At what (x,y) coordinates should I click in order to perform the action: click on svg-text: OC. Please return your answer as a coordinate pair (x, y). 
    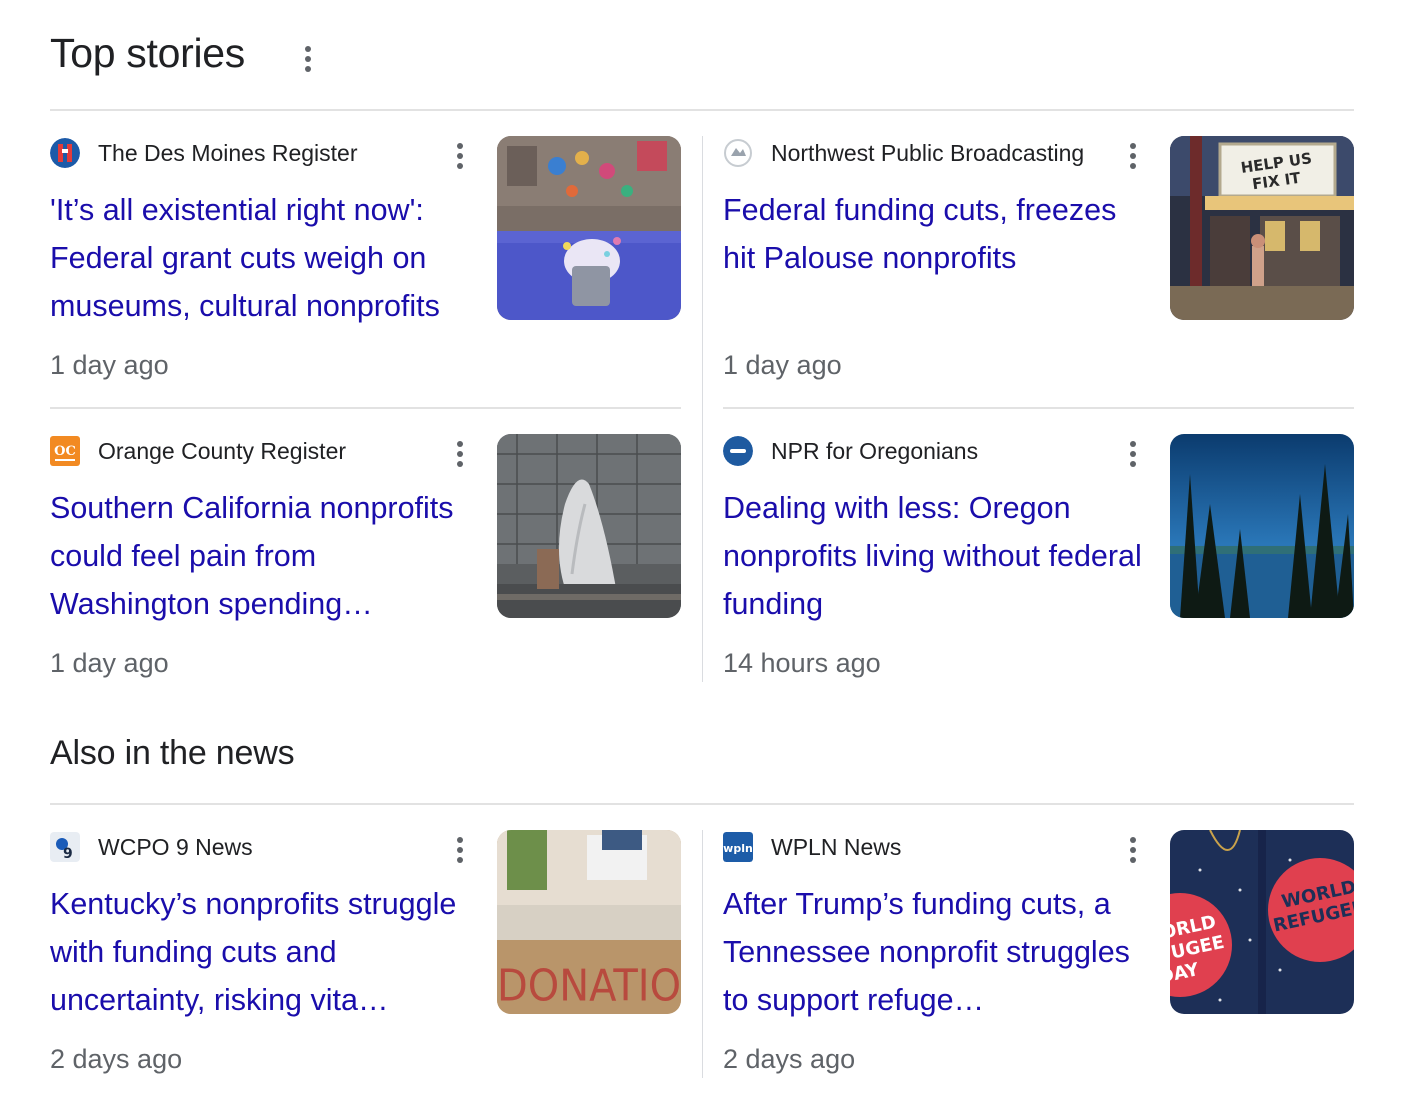
    Looking at the image, I should click on (65, 451).